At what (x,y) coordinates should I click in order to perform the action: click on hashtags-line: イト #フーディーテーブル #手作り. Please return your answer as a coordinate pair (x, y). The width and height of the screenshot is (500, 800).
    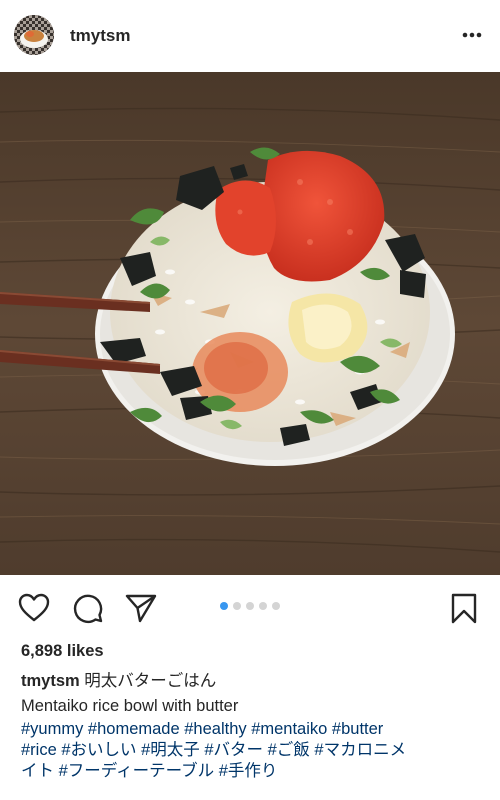
    Looking at the image, I should click on (252, 771).